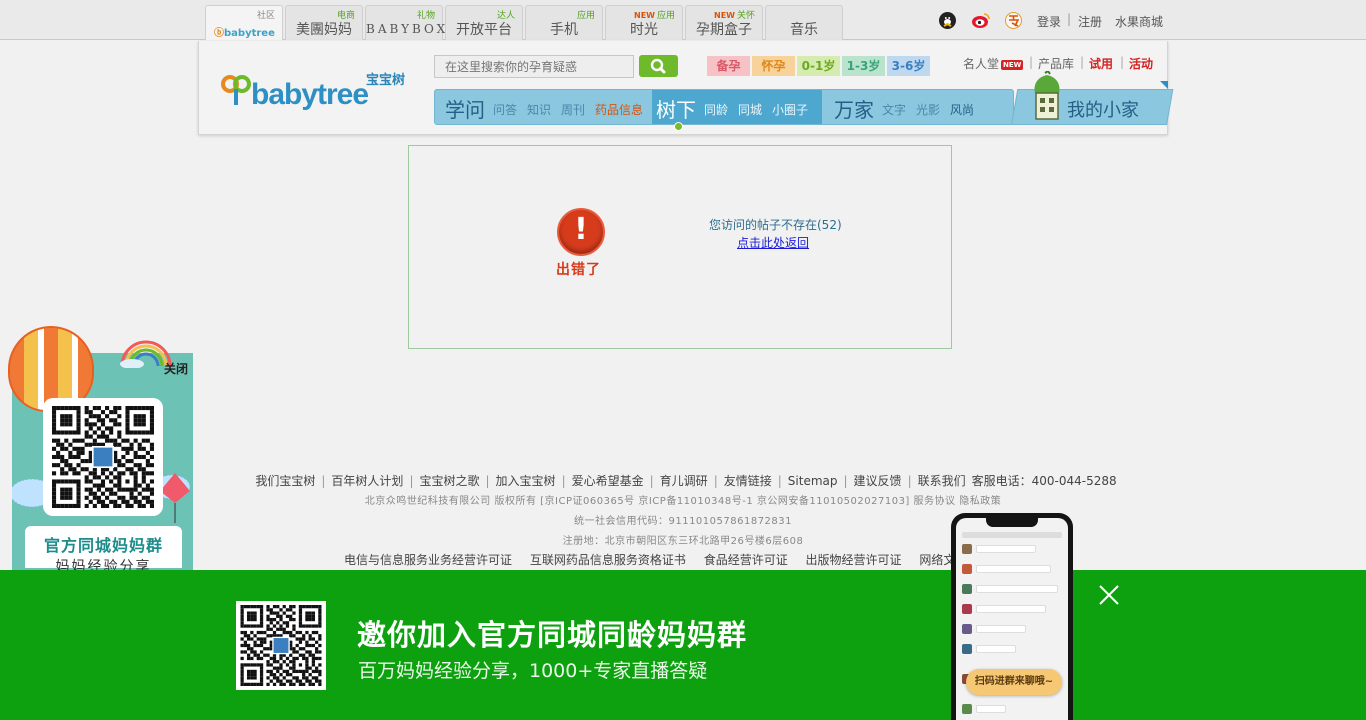 Image resolution: width=1366 pixels, height=720 pixels. Describe the element at coordinates (386, 80) in the screenshot. I see `logo-text-cn: 宝宝树` at that location.